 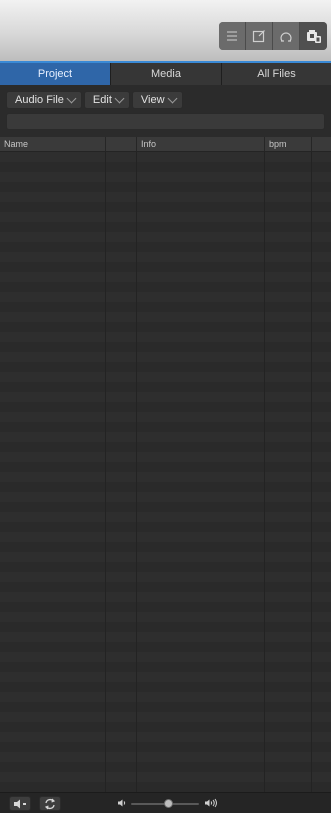 I want to click on speaker-out-icon, so click(x=20, y=803).